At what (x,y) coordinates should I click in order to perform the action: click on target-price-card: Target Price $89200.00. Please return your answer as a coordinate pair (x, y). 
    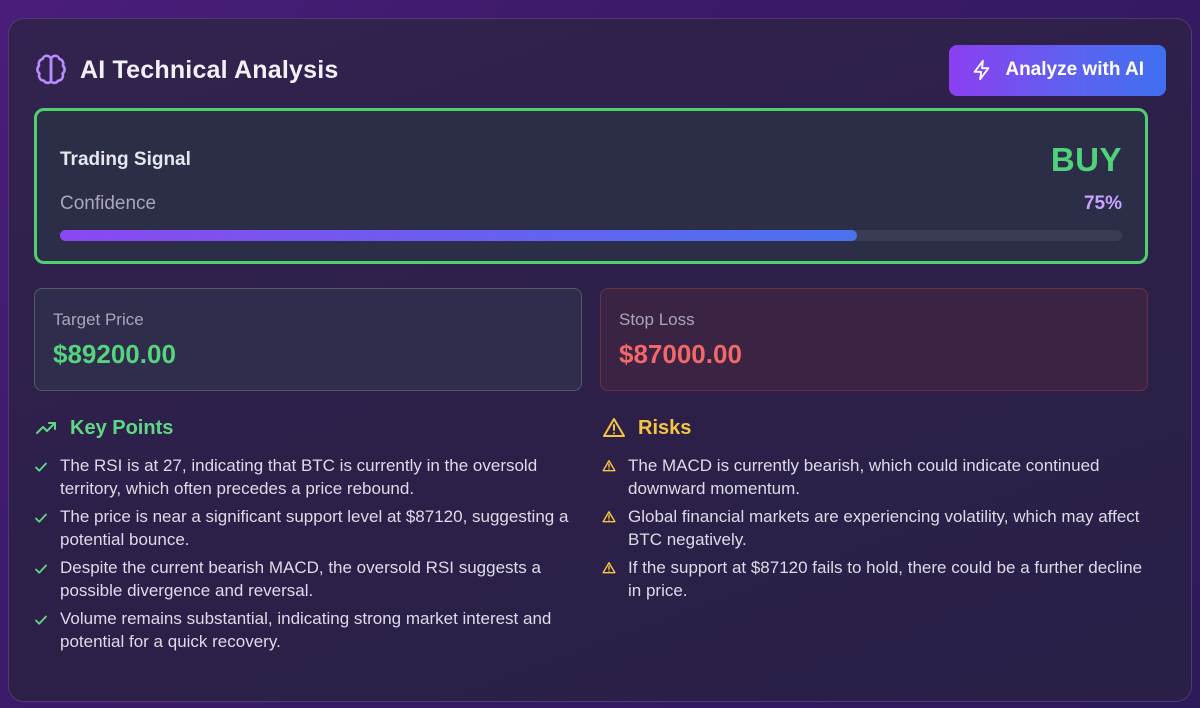
    Looking at the image, I should click on (308, 339).